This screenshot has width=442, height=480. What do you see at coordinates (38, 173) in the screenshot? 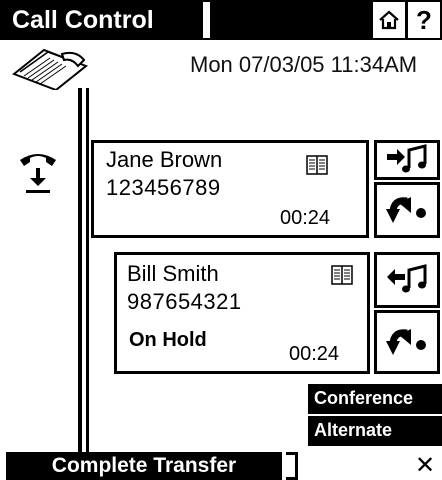
I see `handset-hangup-icon` at bounding box center [38, 173].